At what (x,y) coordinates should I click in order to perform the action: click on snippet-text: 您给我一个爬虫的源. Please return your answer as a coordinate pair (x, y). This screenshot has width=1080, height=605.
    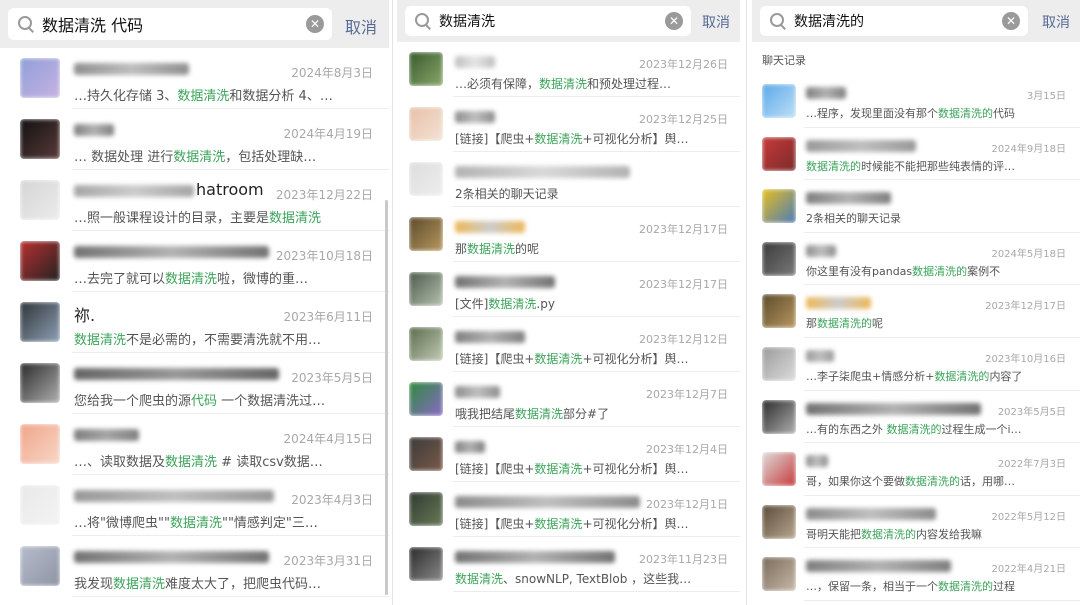
    Looking at the image, I should click on (133, 401).